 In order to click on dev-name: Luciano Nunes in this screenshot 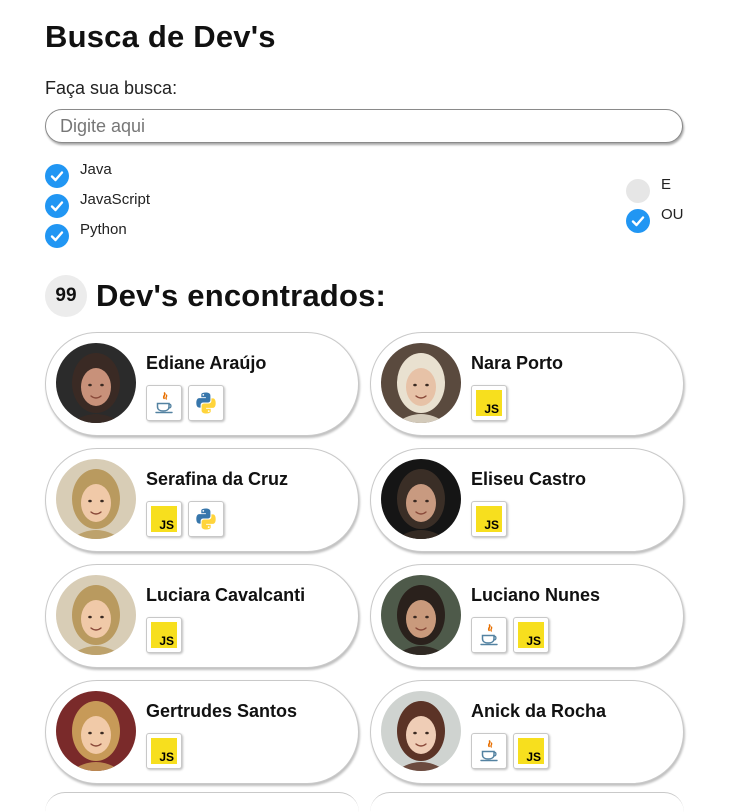, I will do `click(536, 595)`.